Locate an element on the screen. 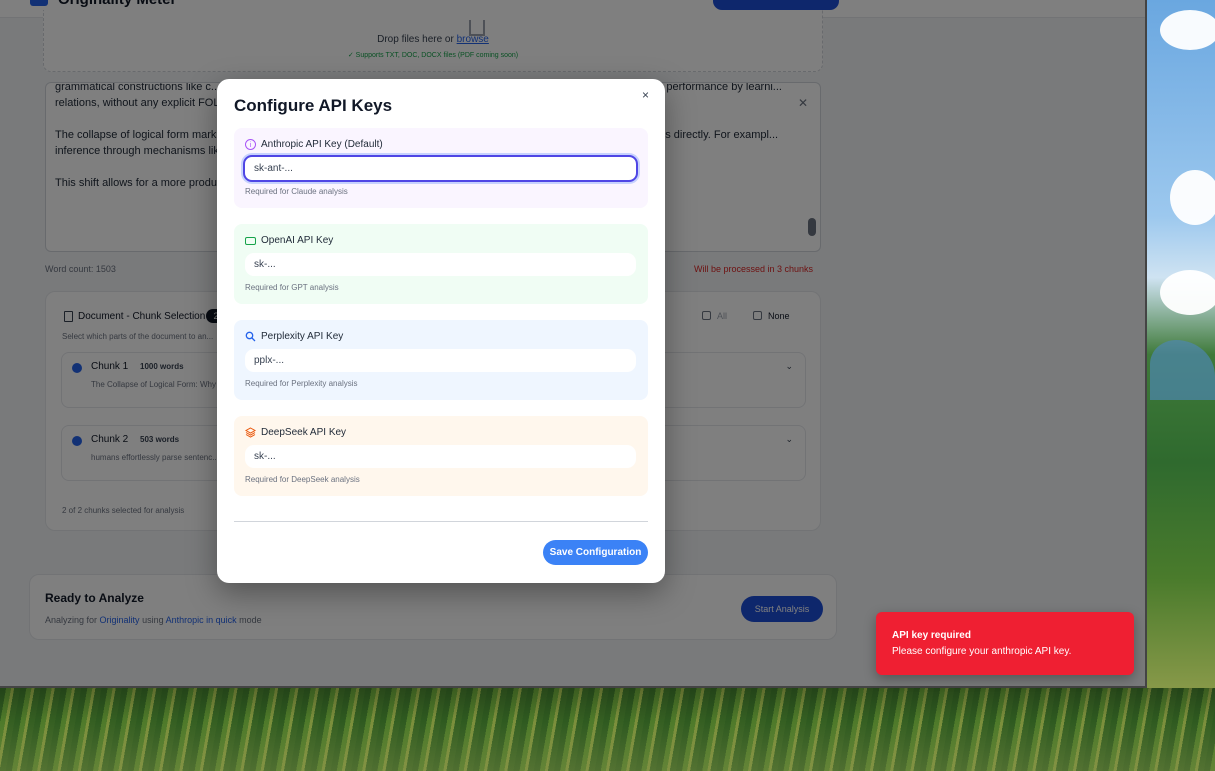 The height and width of the screenshot is (771, 1215). mountain is located at coordinates (1182, 370).